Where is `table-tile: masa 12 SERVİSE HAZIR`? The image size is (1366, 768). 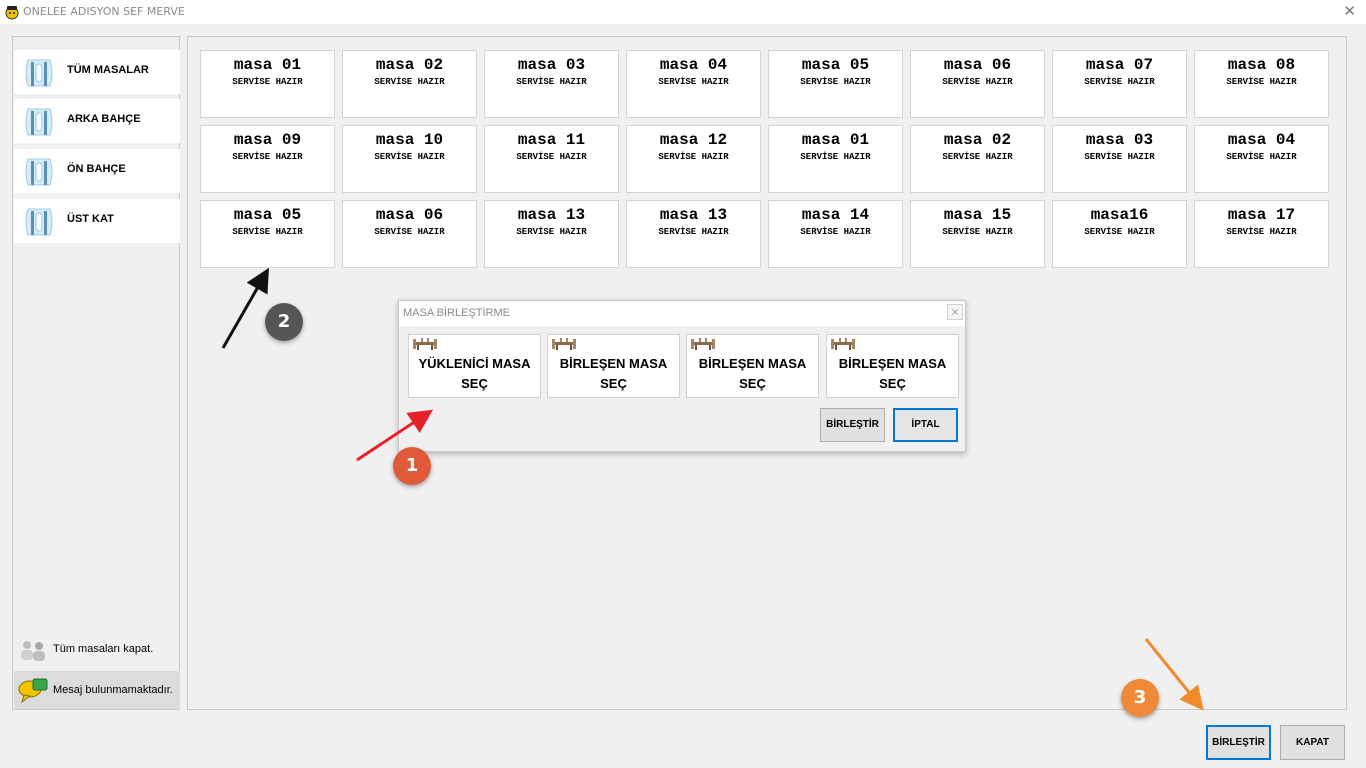
table-tile: masa 12 SERVİSE HAZIR is located at coordinates (693, 159).